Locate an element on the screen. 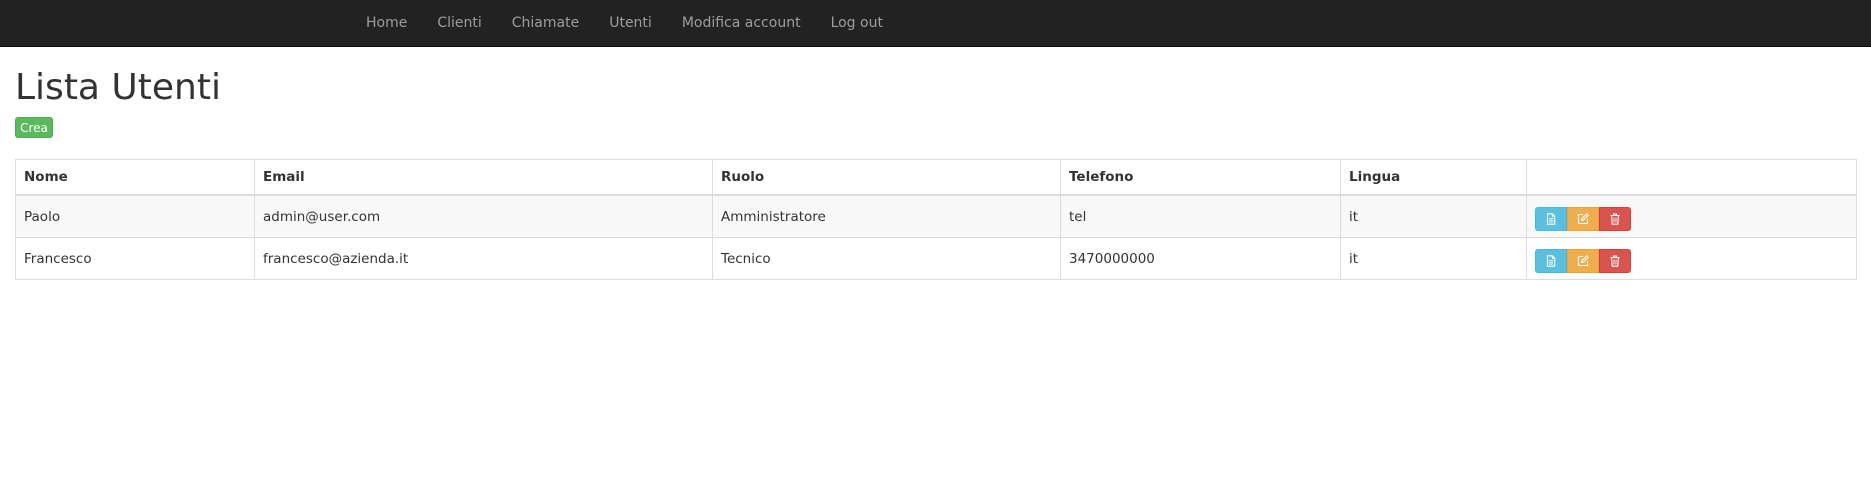  nav-item-utenti: Utenti is located at coordinates (630, 23).